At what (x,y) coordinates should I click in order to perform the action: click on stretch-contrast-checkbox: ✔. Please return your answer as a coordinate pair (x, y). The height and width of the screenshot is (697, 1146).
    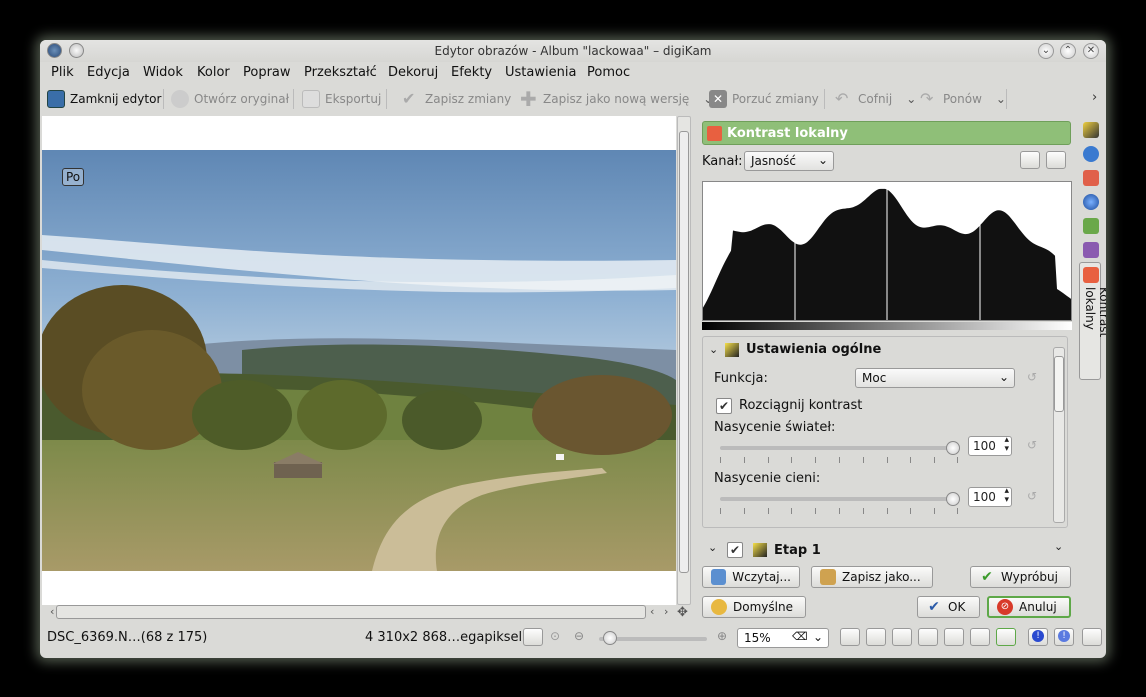
    Looking at the image, I should click on (724, 406).